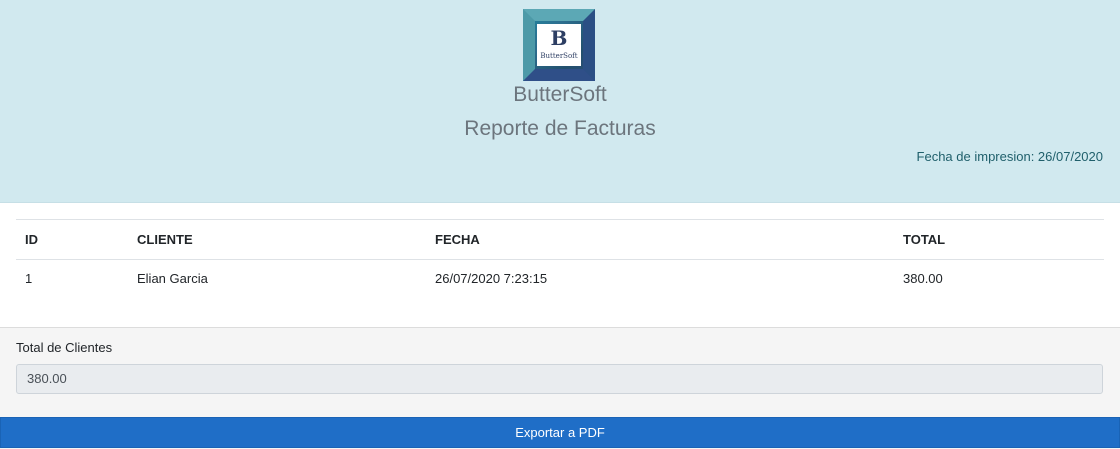 The height and width of the screenshot is (449, 1120). Describe the element at coordinates (559, 379) in the screenshot. I see `total-clients-field: 380.00` at that location.